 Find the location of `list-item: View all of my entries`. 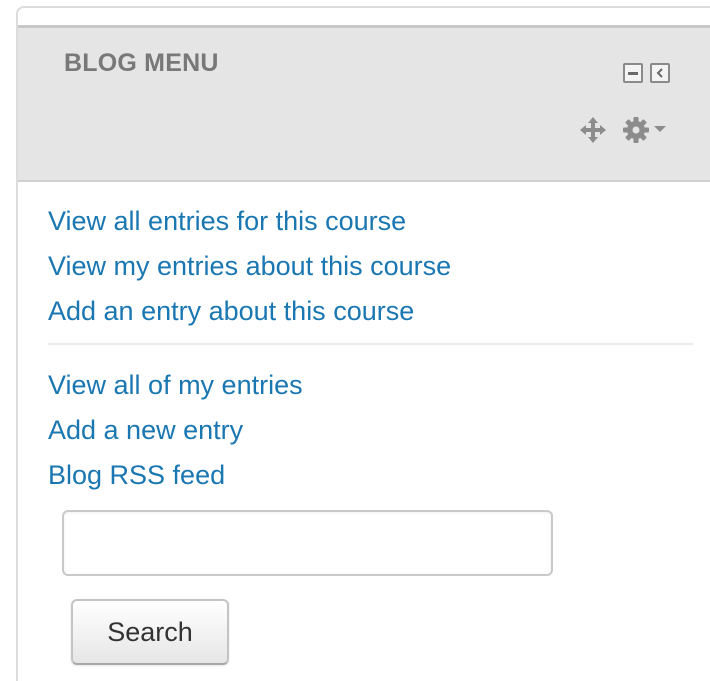

list-item: View all of my entries is located at coordinates (364, 385).